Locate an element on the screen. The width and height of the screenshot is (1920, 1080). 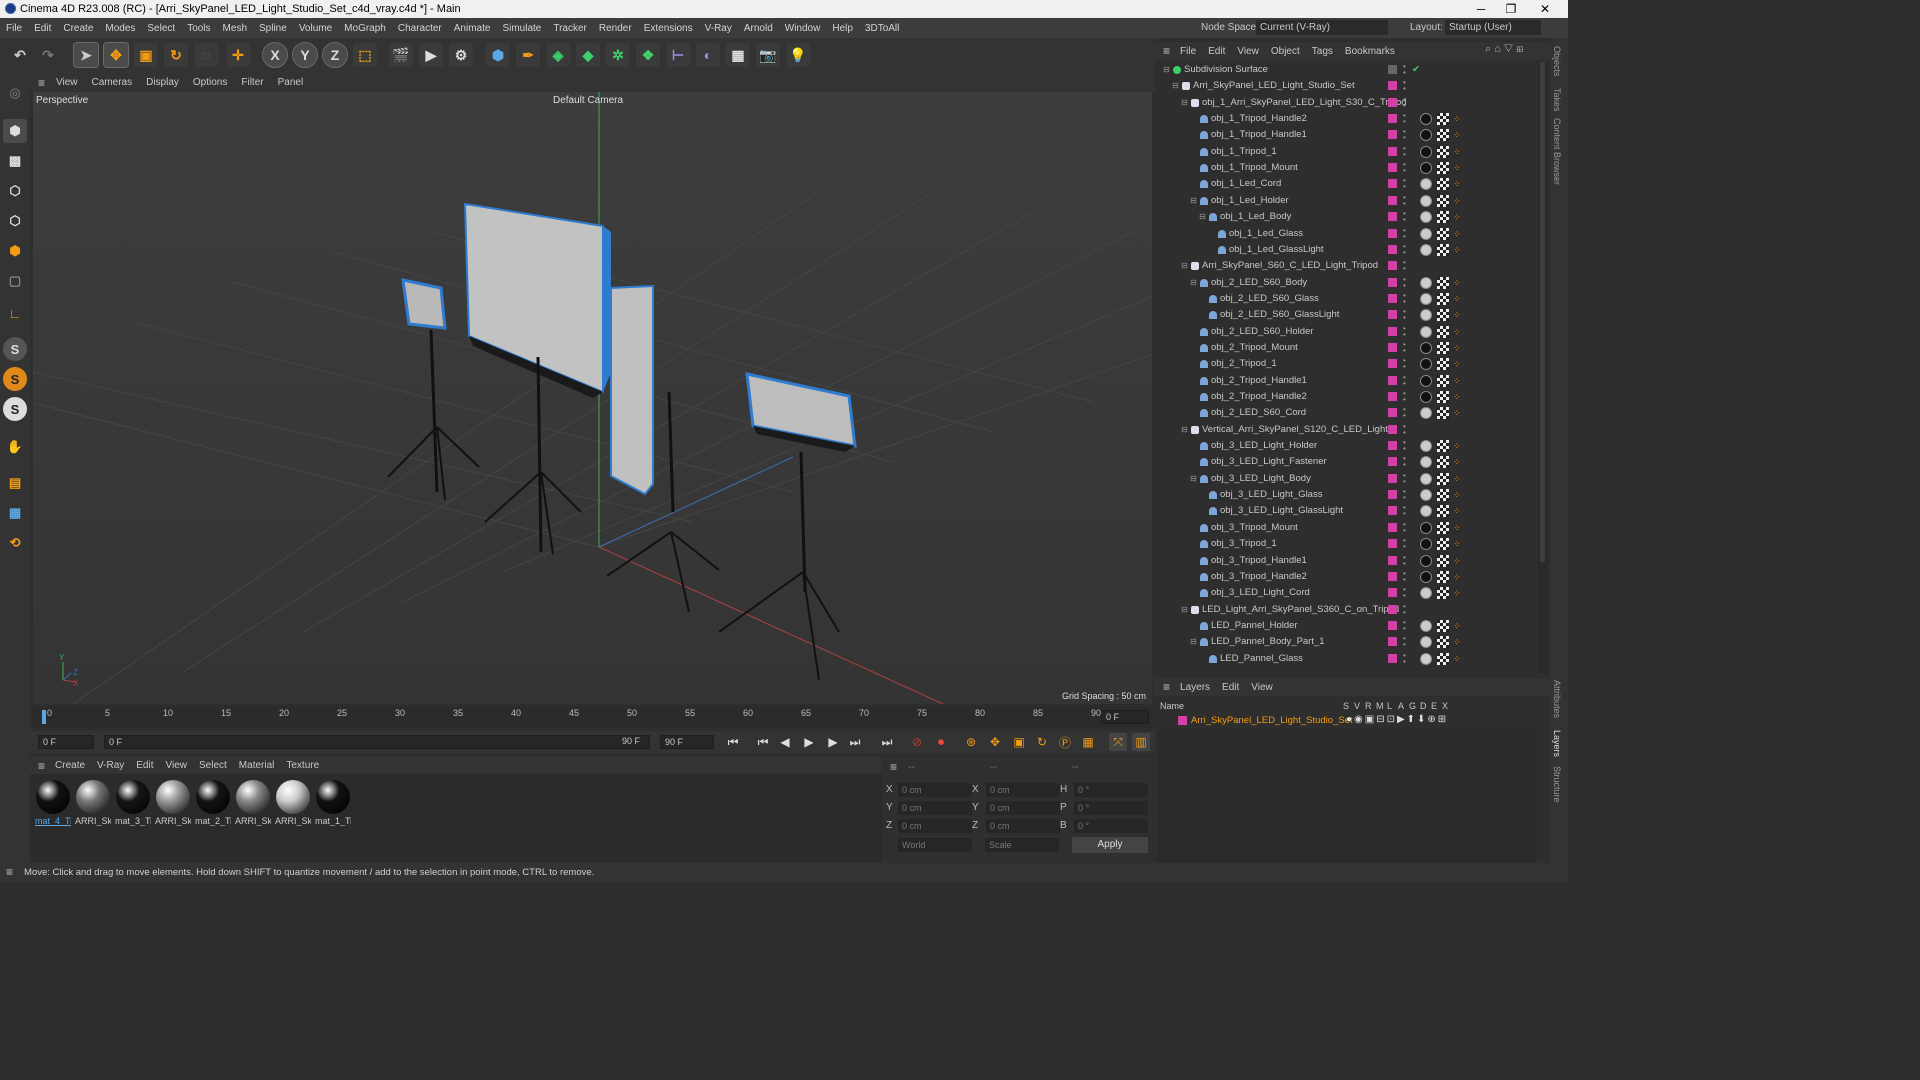
render-settings-icon: ⚙ is located at coordinates (461, 55).